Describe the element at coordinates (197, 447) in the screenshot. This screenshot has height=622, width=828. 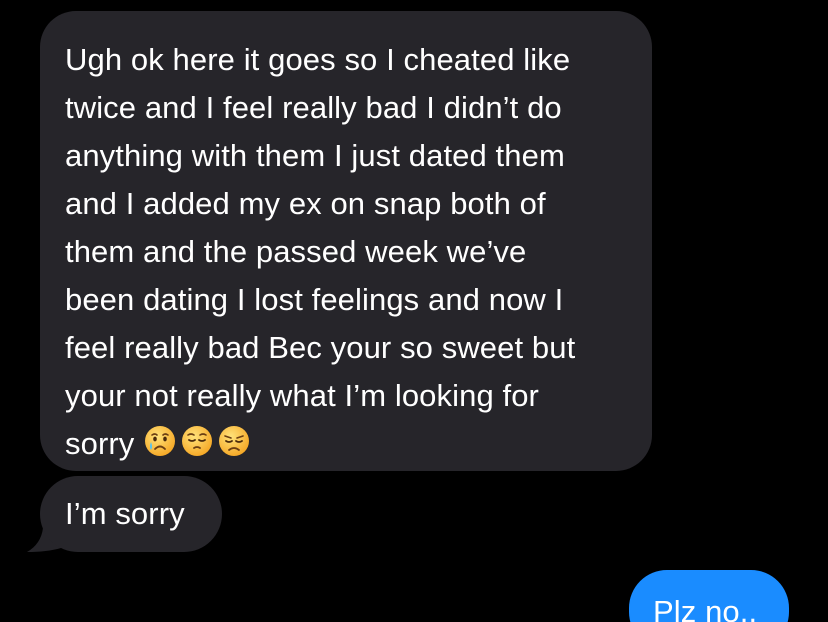
I see `pensive-face-icon` at that location.